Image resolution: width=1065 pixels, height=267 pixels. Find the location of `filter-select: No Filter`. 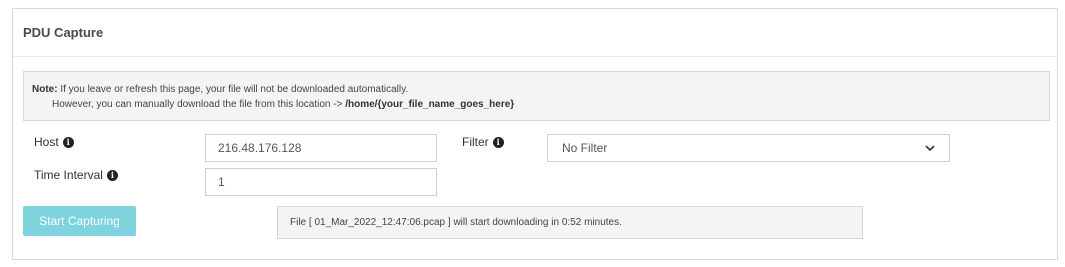

filter-select: No Filter is located at coordinates (748, 148).